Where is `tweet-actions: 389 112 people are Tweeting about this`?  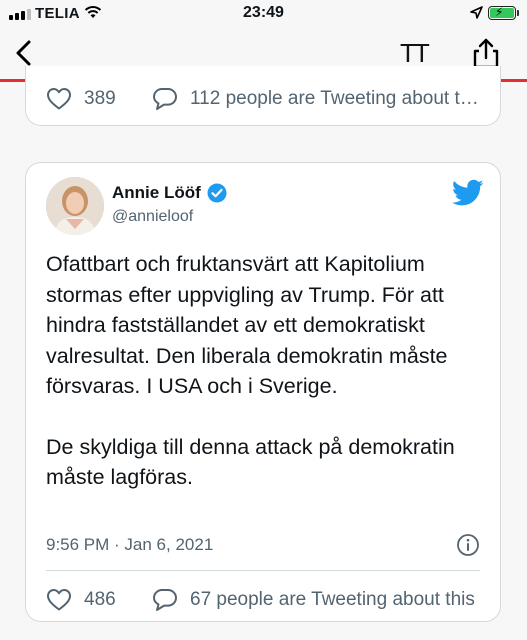
tweet-actions: 389 112 people are Tweeting about this is located at coordinates (263, 100).